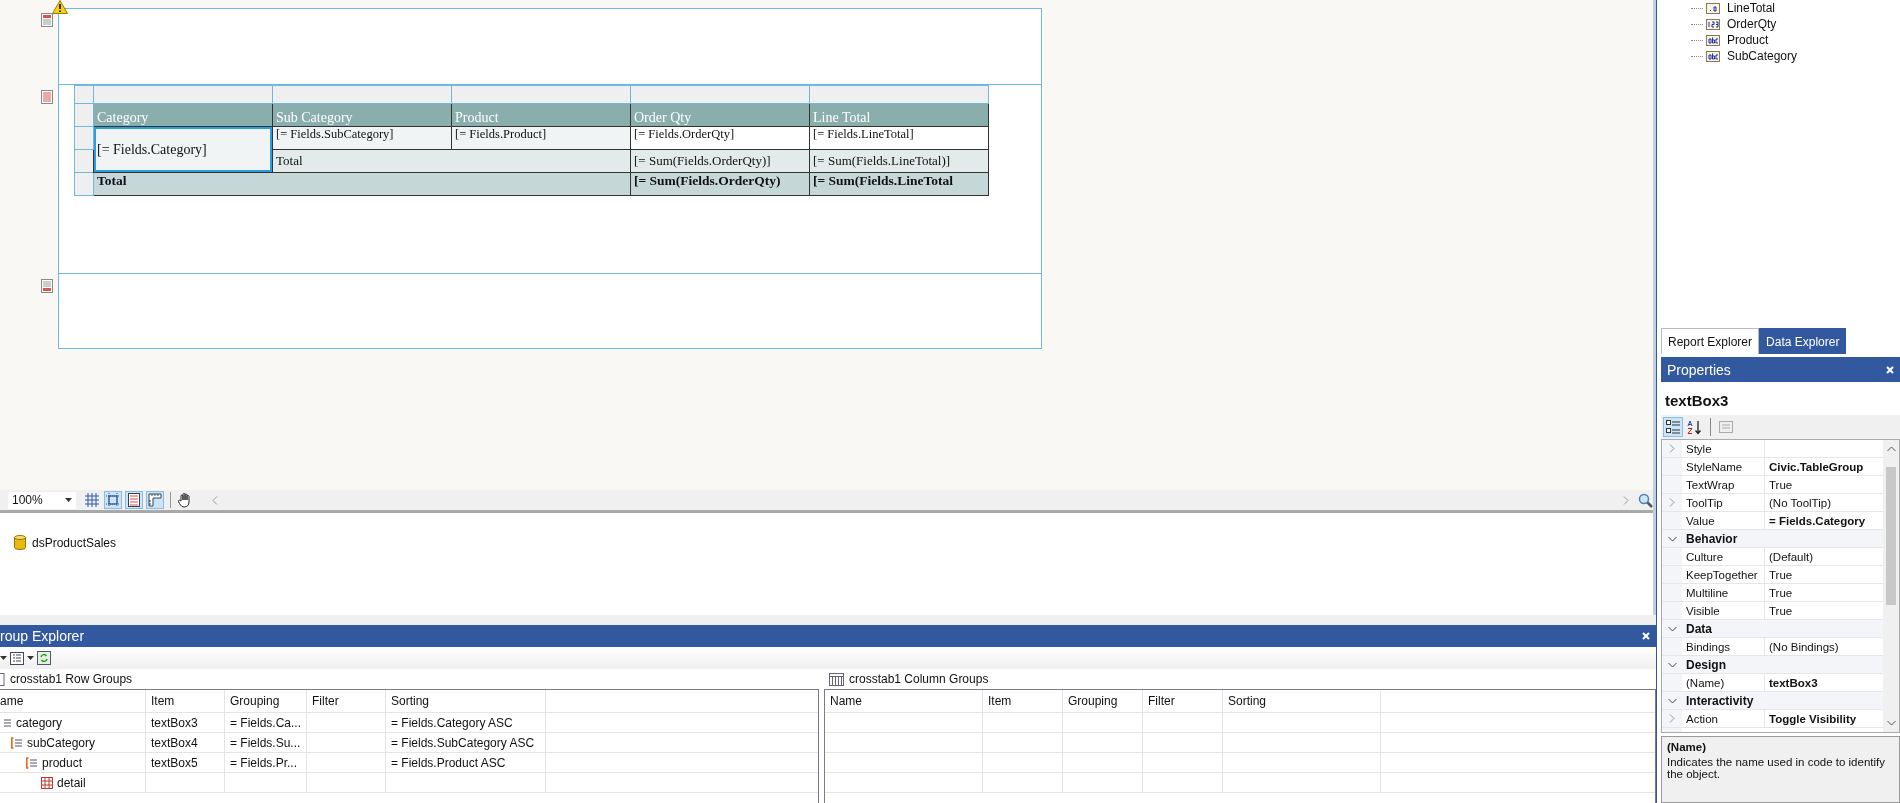 This screenshot has width=1900, height=803. What do you see at coordinates (1723, 682) in the screenshot?
I see `property-name: (Name)` at bounding box center [1723, 682].